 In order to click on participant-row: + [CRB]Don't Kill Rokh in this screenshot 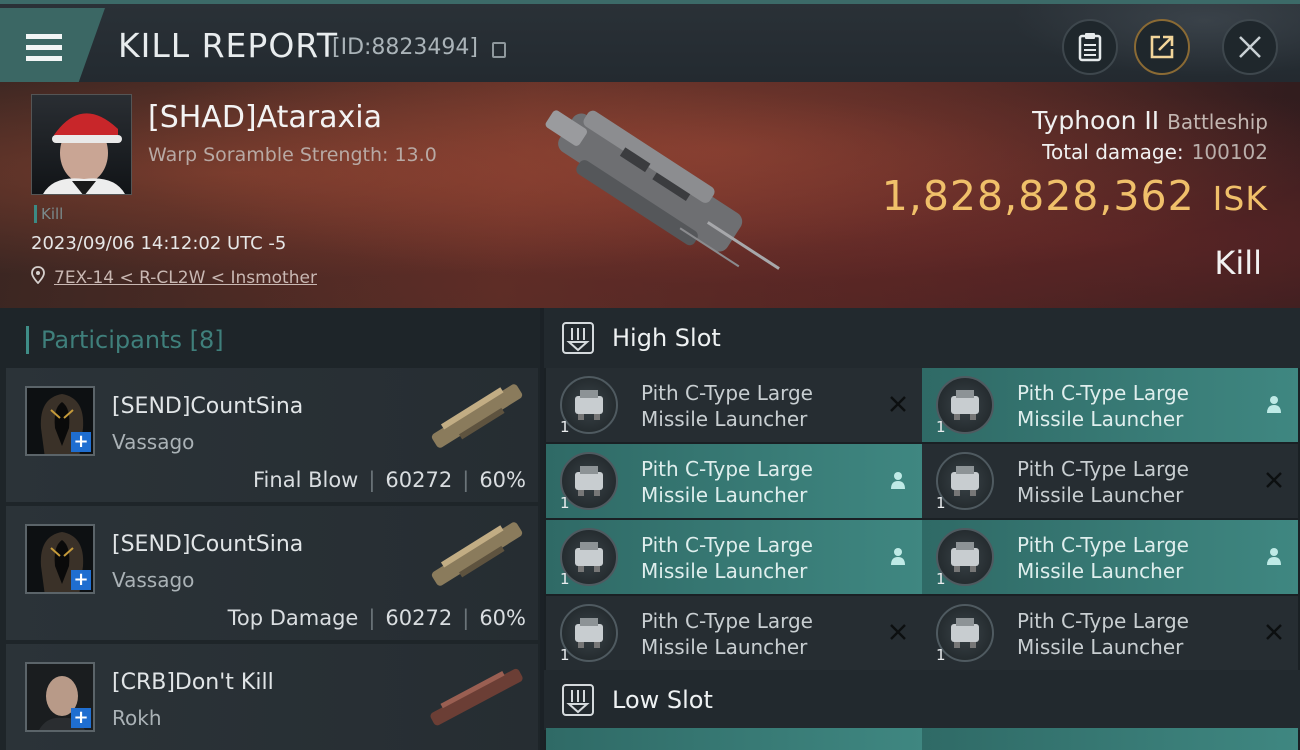, I will do `click(272, 697)`.